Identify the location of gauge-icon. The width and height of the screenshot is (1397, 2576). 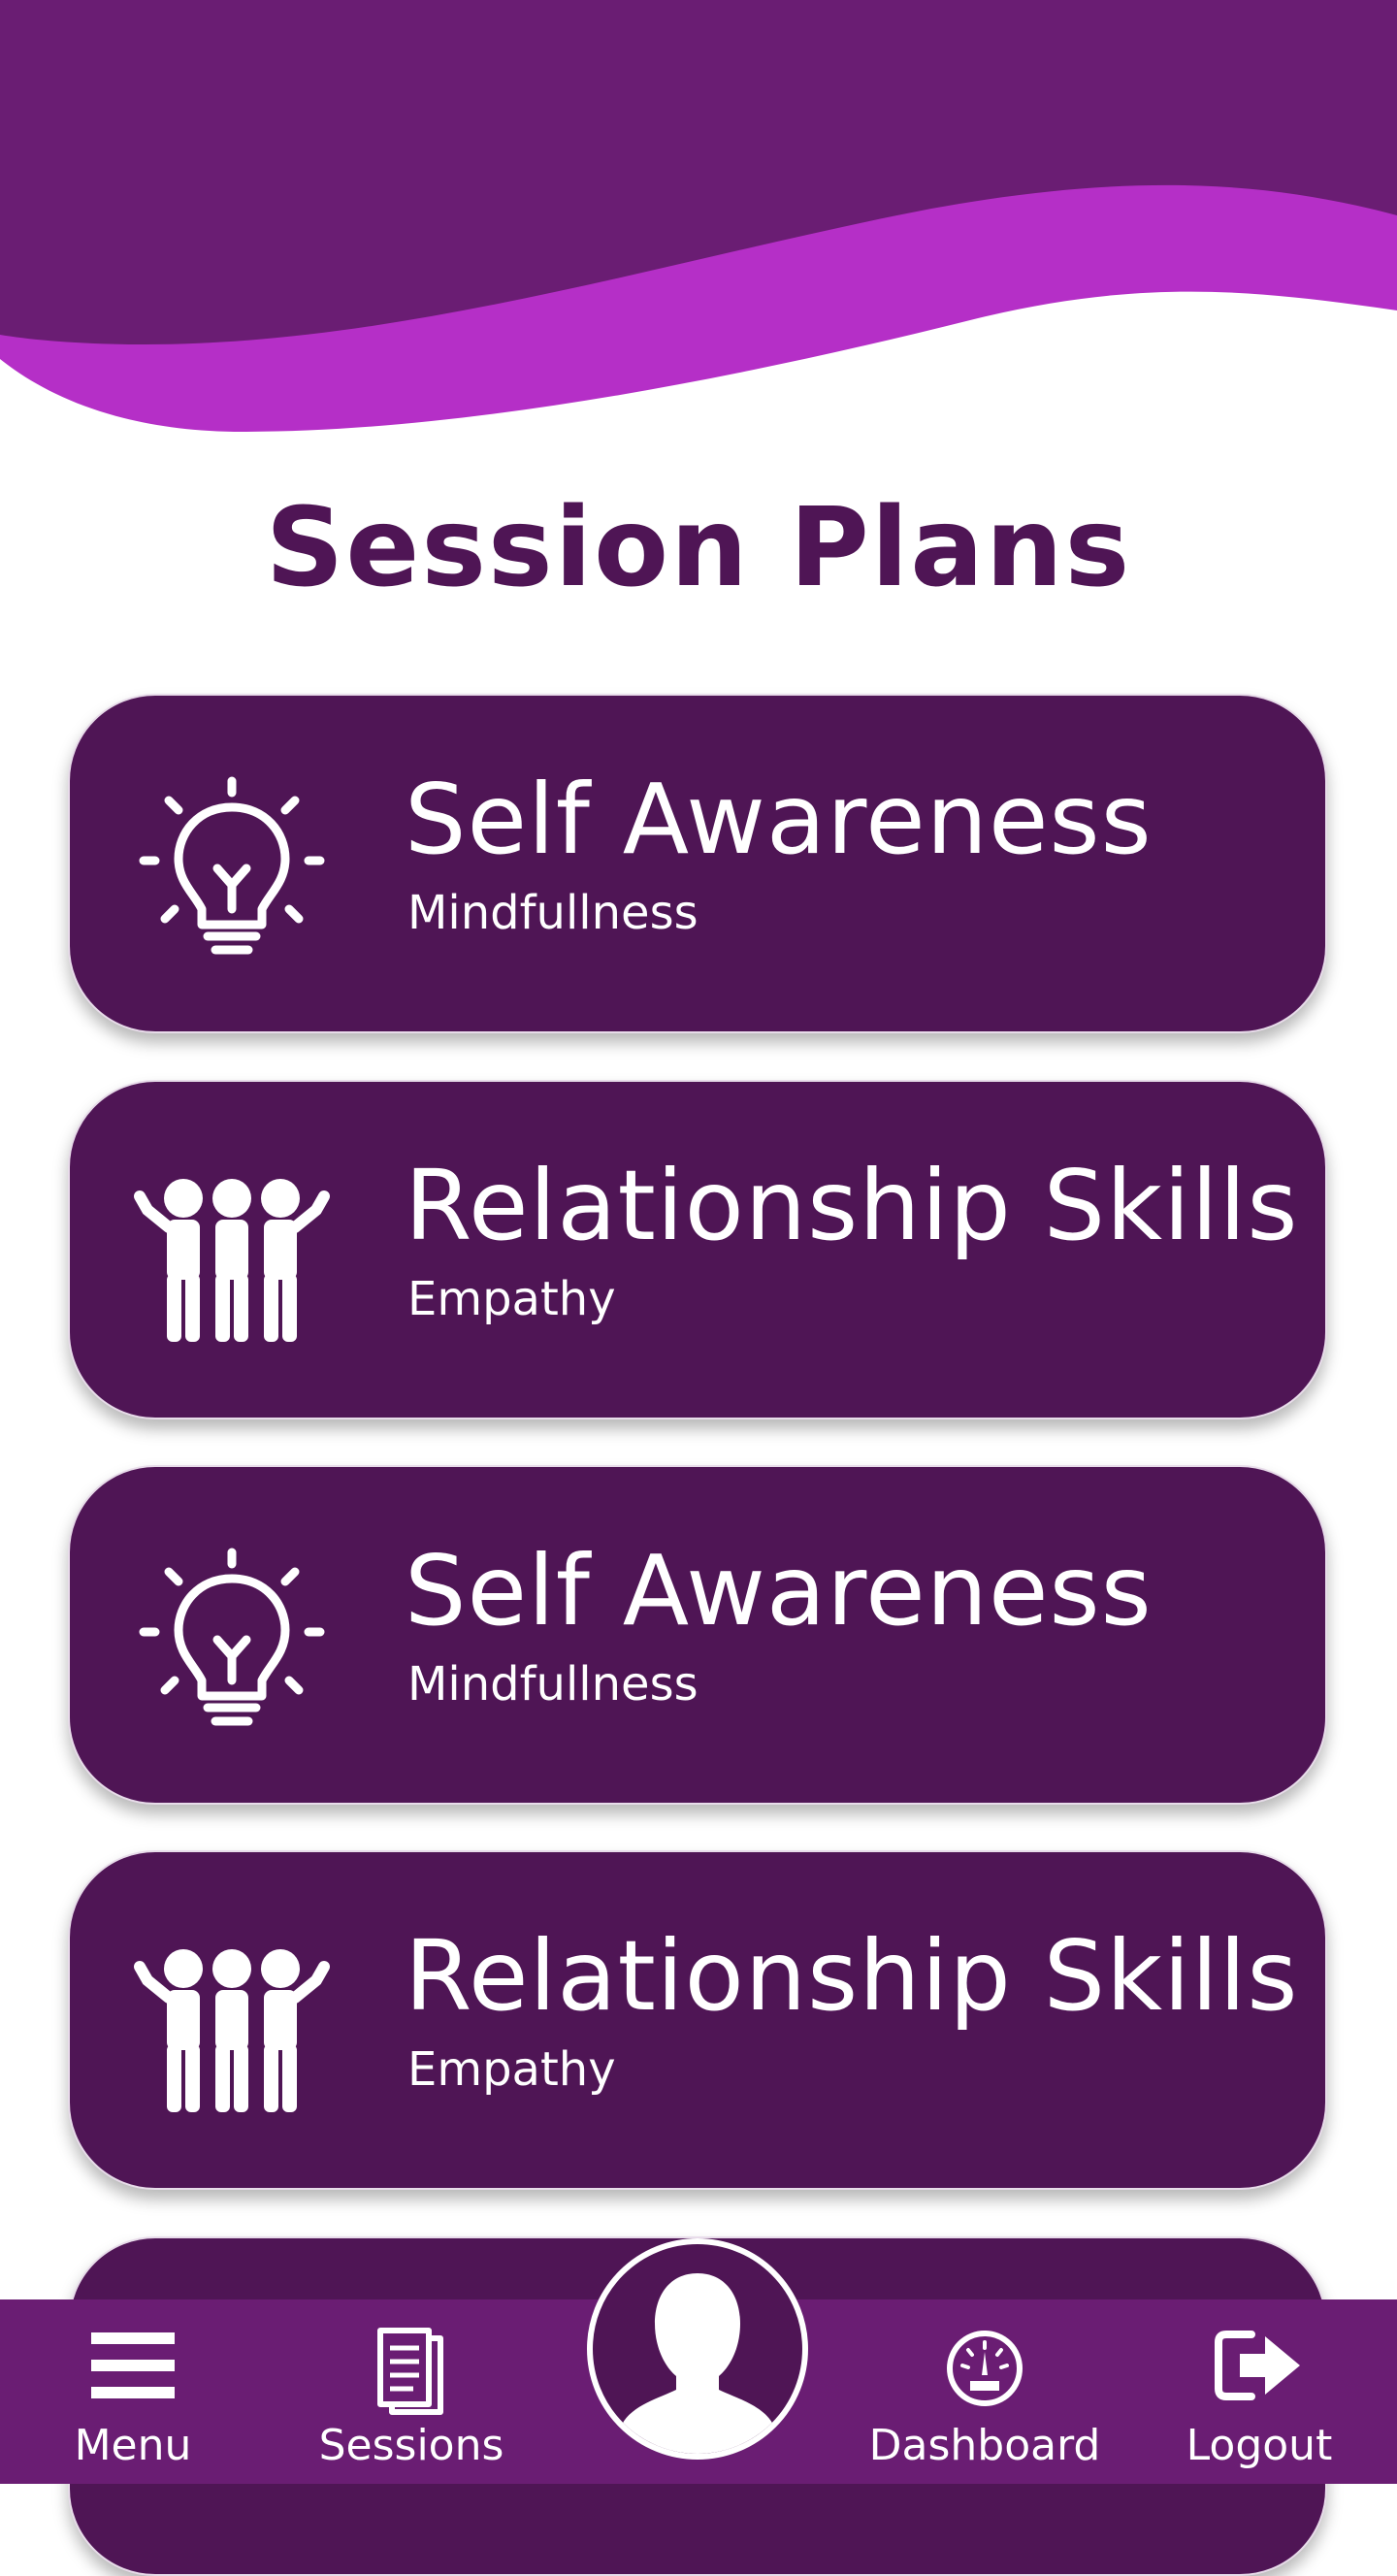
(985, 2368).